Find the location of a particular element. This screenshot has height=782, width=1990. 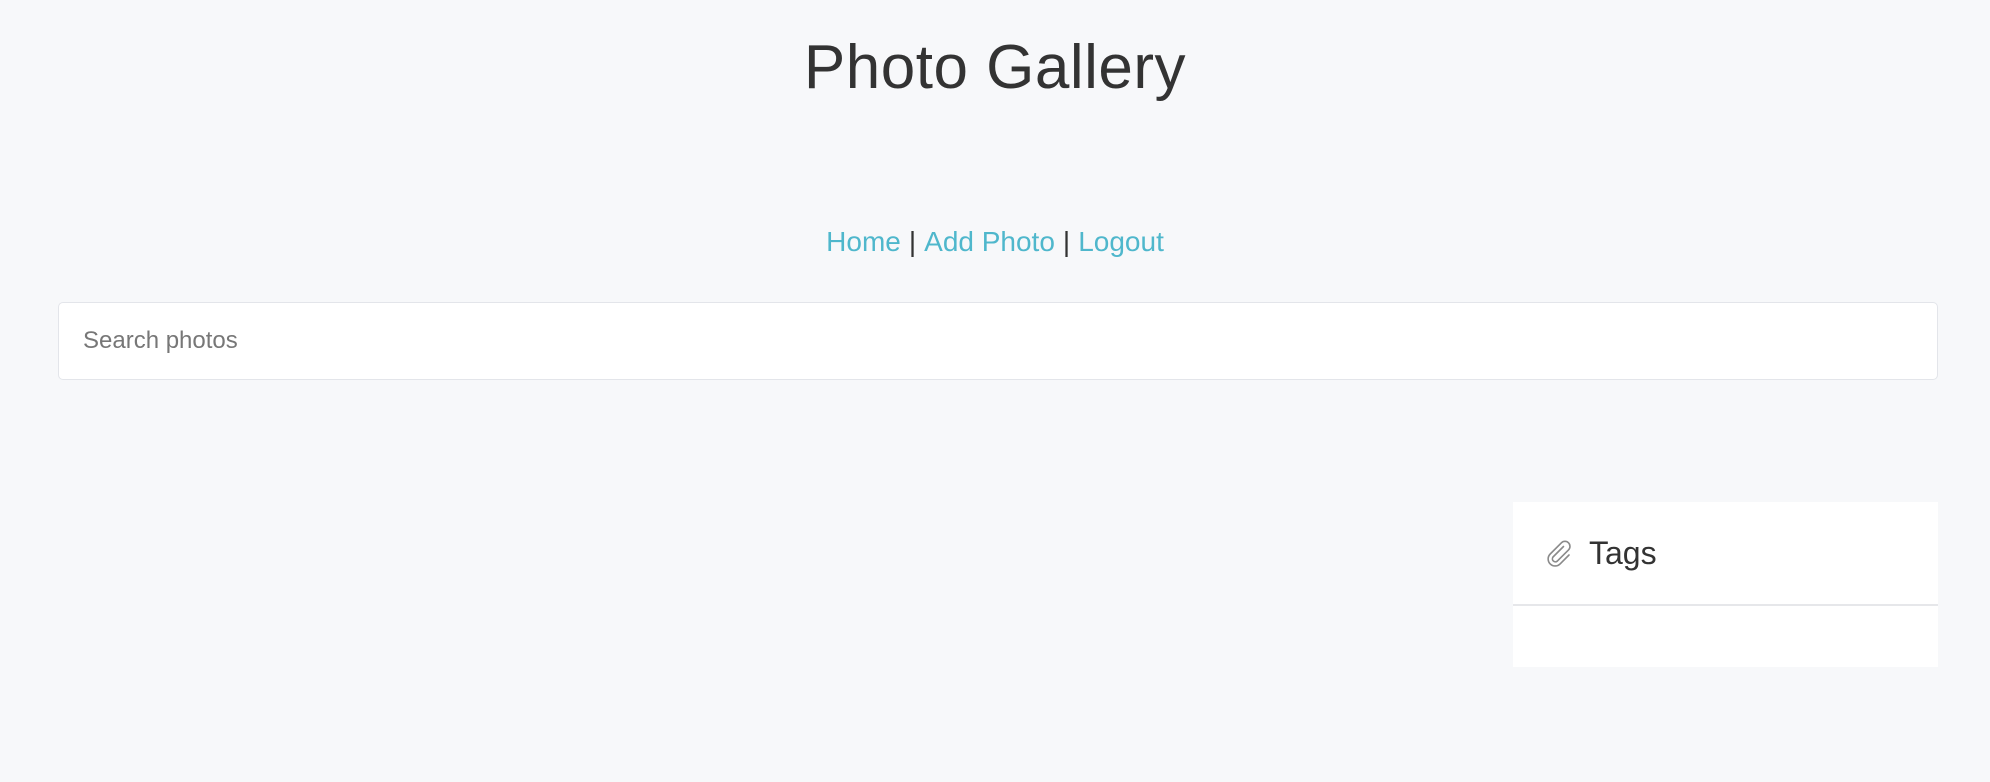

nav-link-logout: Logout is located at coordinates (1121, 241).